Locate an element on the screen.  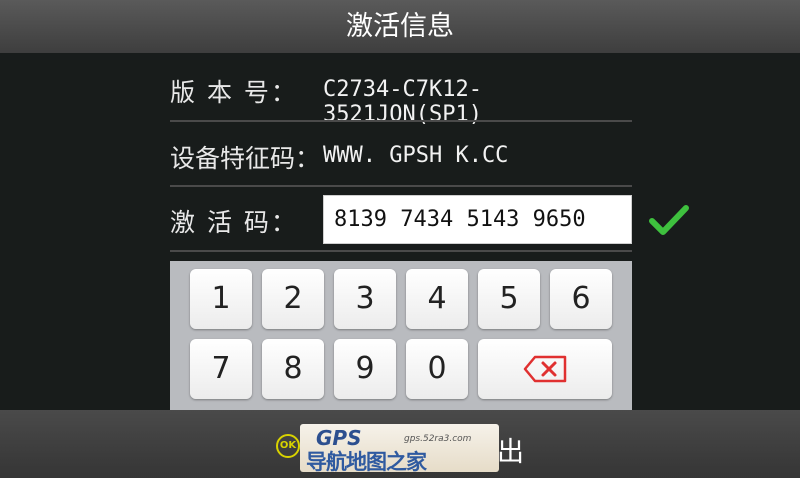
watermark-text: 导航地图之家 is located at coordinates (366, 462).